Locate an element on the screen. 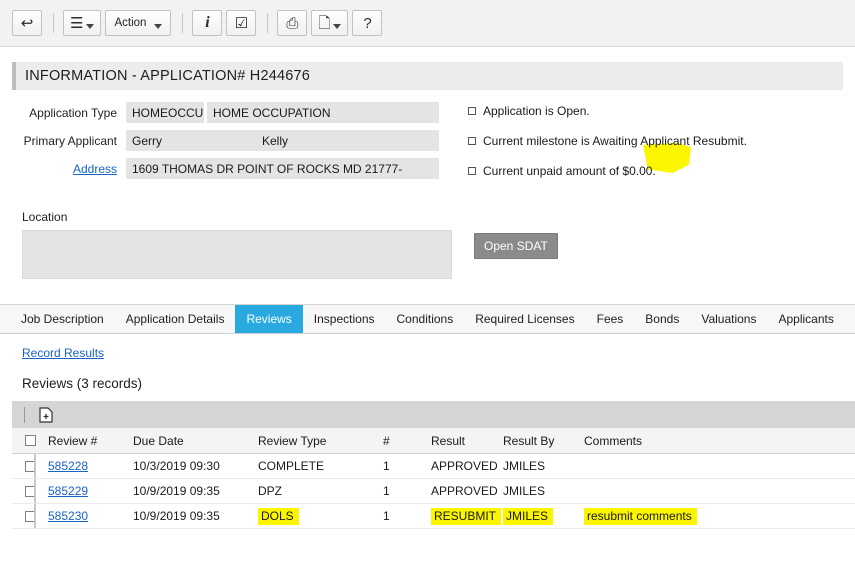 This screenshot has height=564, width=855. primary-applicant-label: Primary Applicant is located at coordinates (70, 140).